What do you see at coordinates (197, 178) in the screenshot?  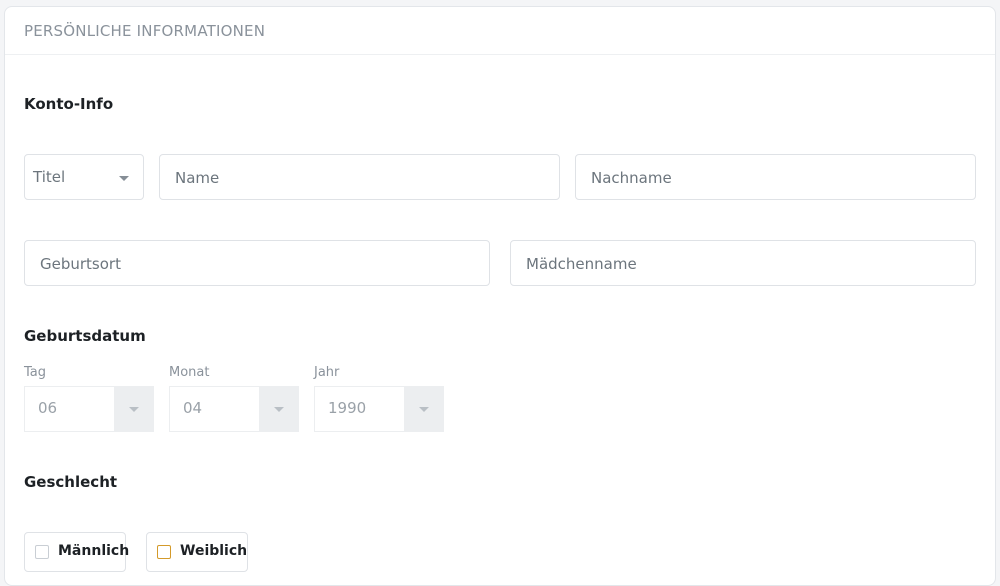 I see `name-placeholder: Name` at bounding box center [197, 178].